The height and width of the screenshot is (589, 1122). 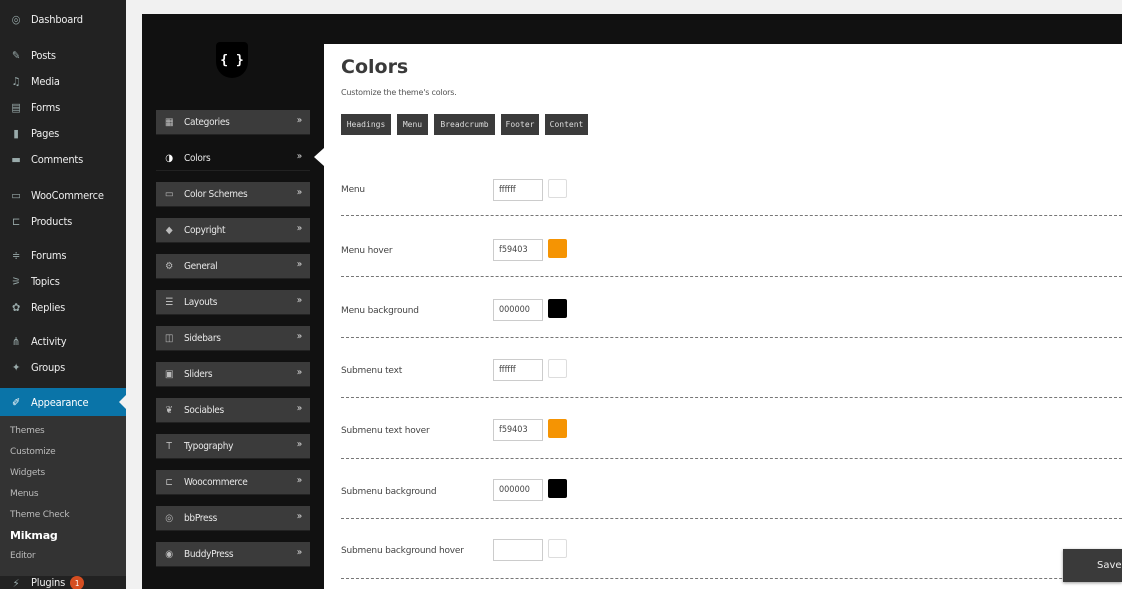 What do you see at coordinates (204, 410) in the screenshot?
I see `nav-label: Sociables` at bounding box center [204, 410].